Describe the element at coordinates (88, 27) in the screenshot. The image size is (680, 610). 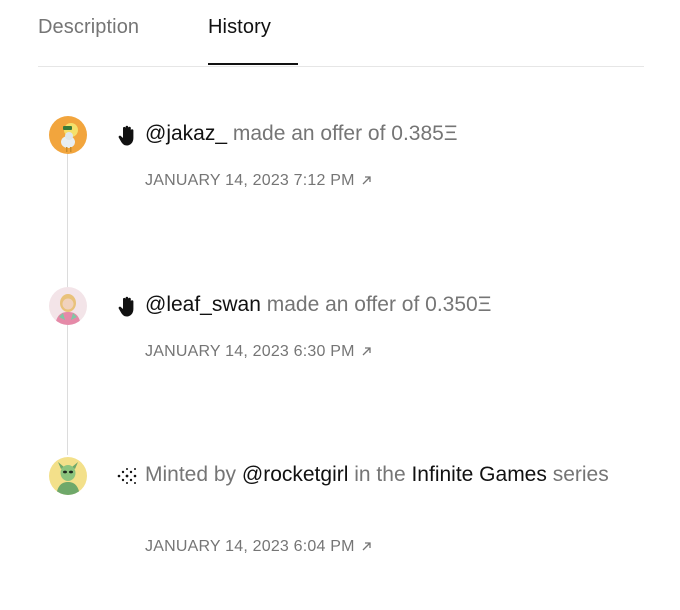
I see `tab-description: Description` at that location.